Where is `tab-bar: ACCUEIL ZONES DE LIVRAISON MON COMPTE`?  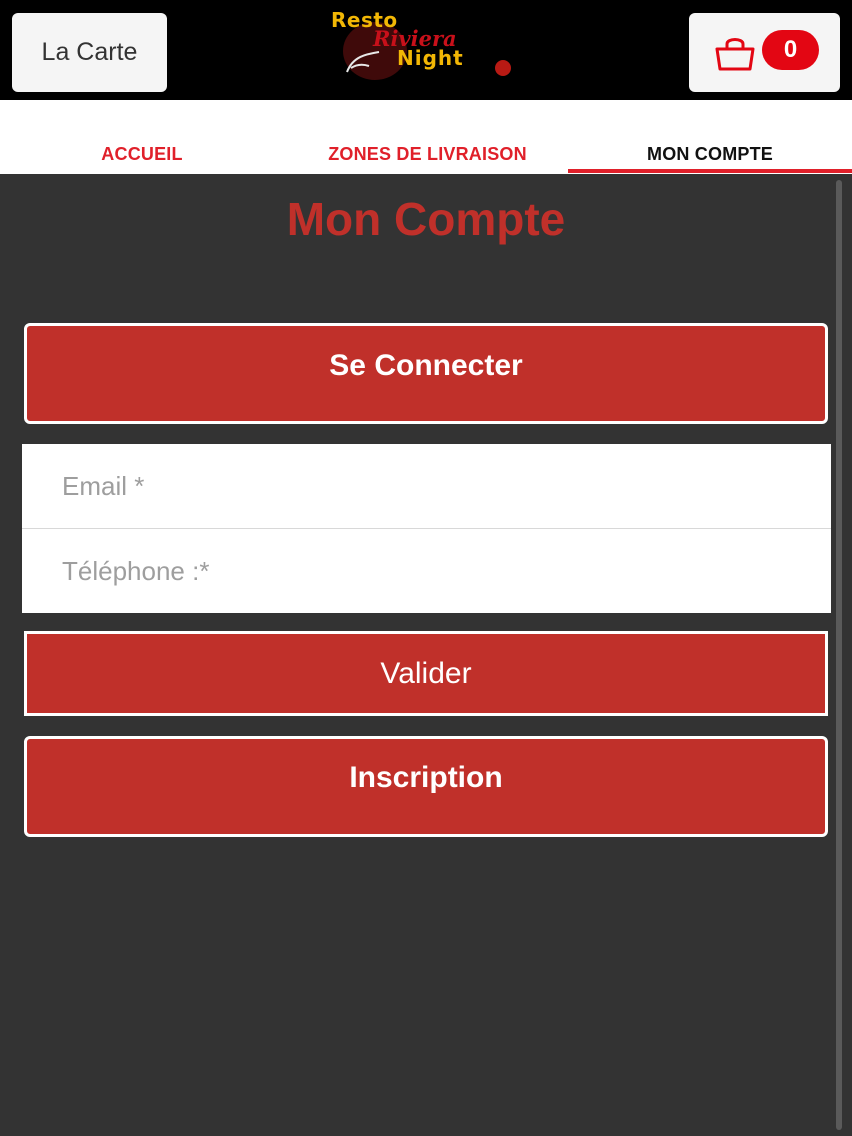
tab-bar: ACCUEIL ZONES DE LIVRAISON MON COMPTE is located at coordinates (426, 137).